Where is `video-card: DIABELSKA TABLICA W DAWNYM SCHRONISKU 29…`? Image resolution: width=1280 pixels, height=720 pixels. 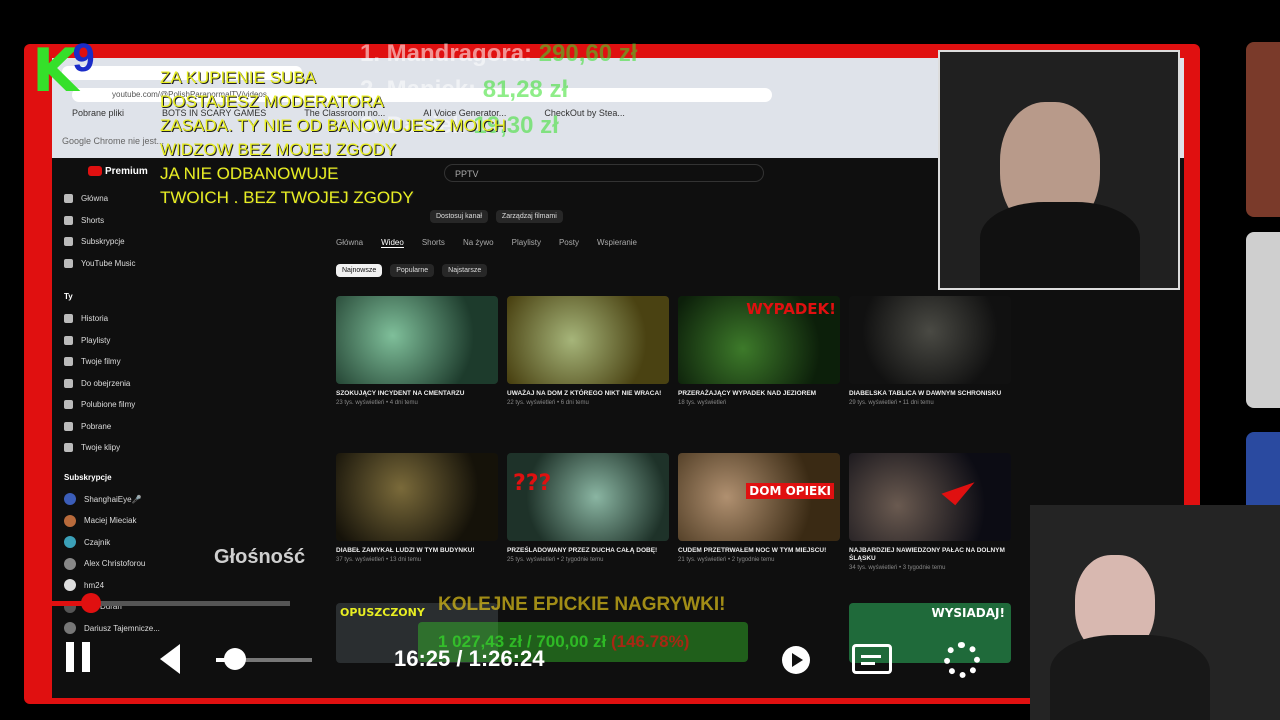
video-card: DIABELSKA TABLICA W DAWNYM SCHRONISKU 29… is located at coordinates (930, 351).